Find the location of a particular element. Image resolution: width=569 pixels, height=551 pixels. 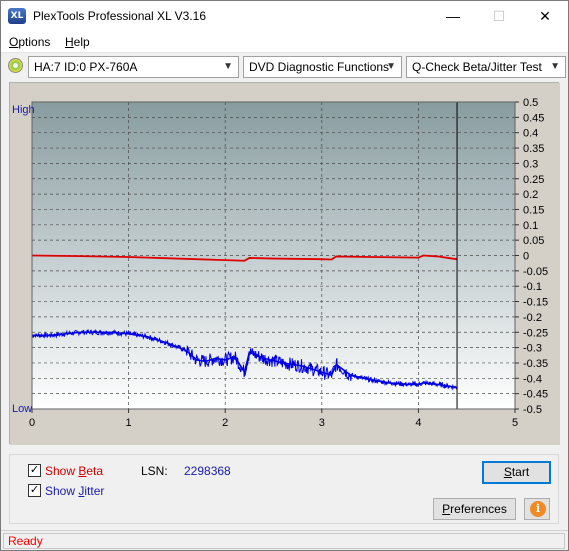

function-select: DVD Diagnostic Functions ▼ is located at coordinates (322, 67).